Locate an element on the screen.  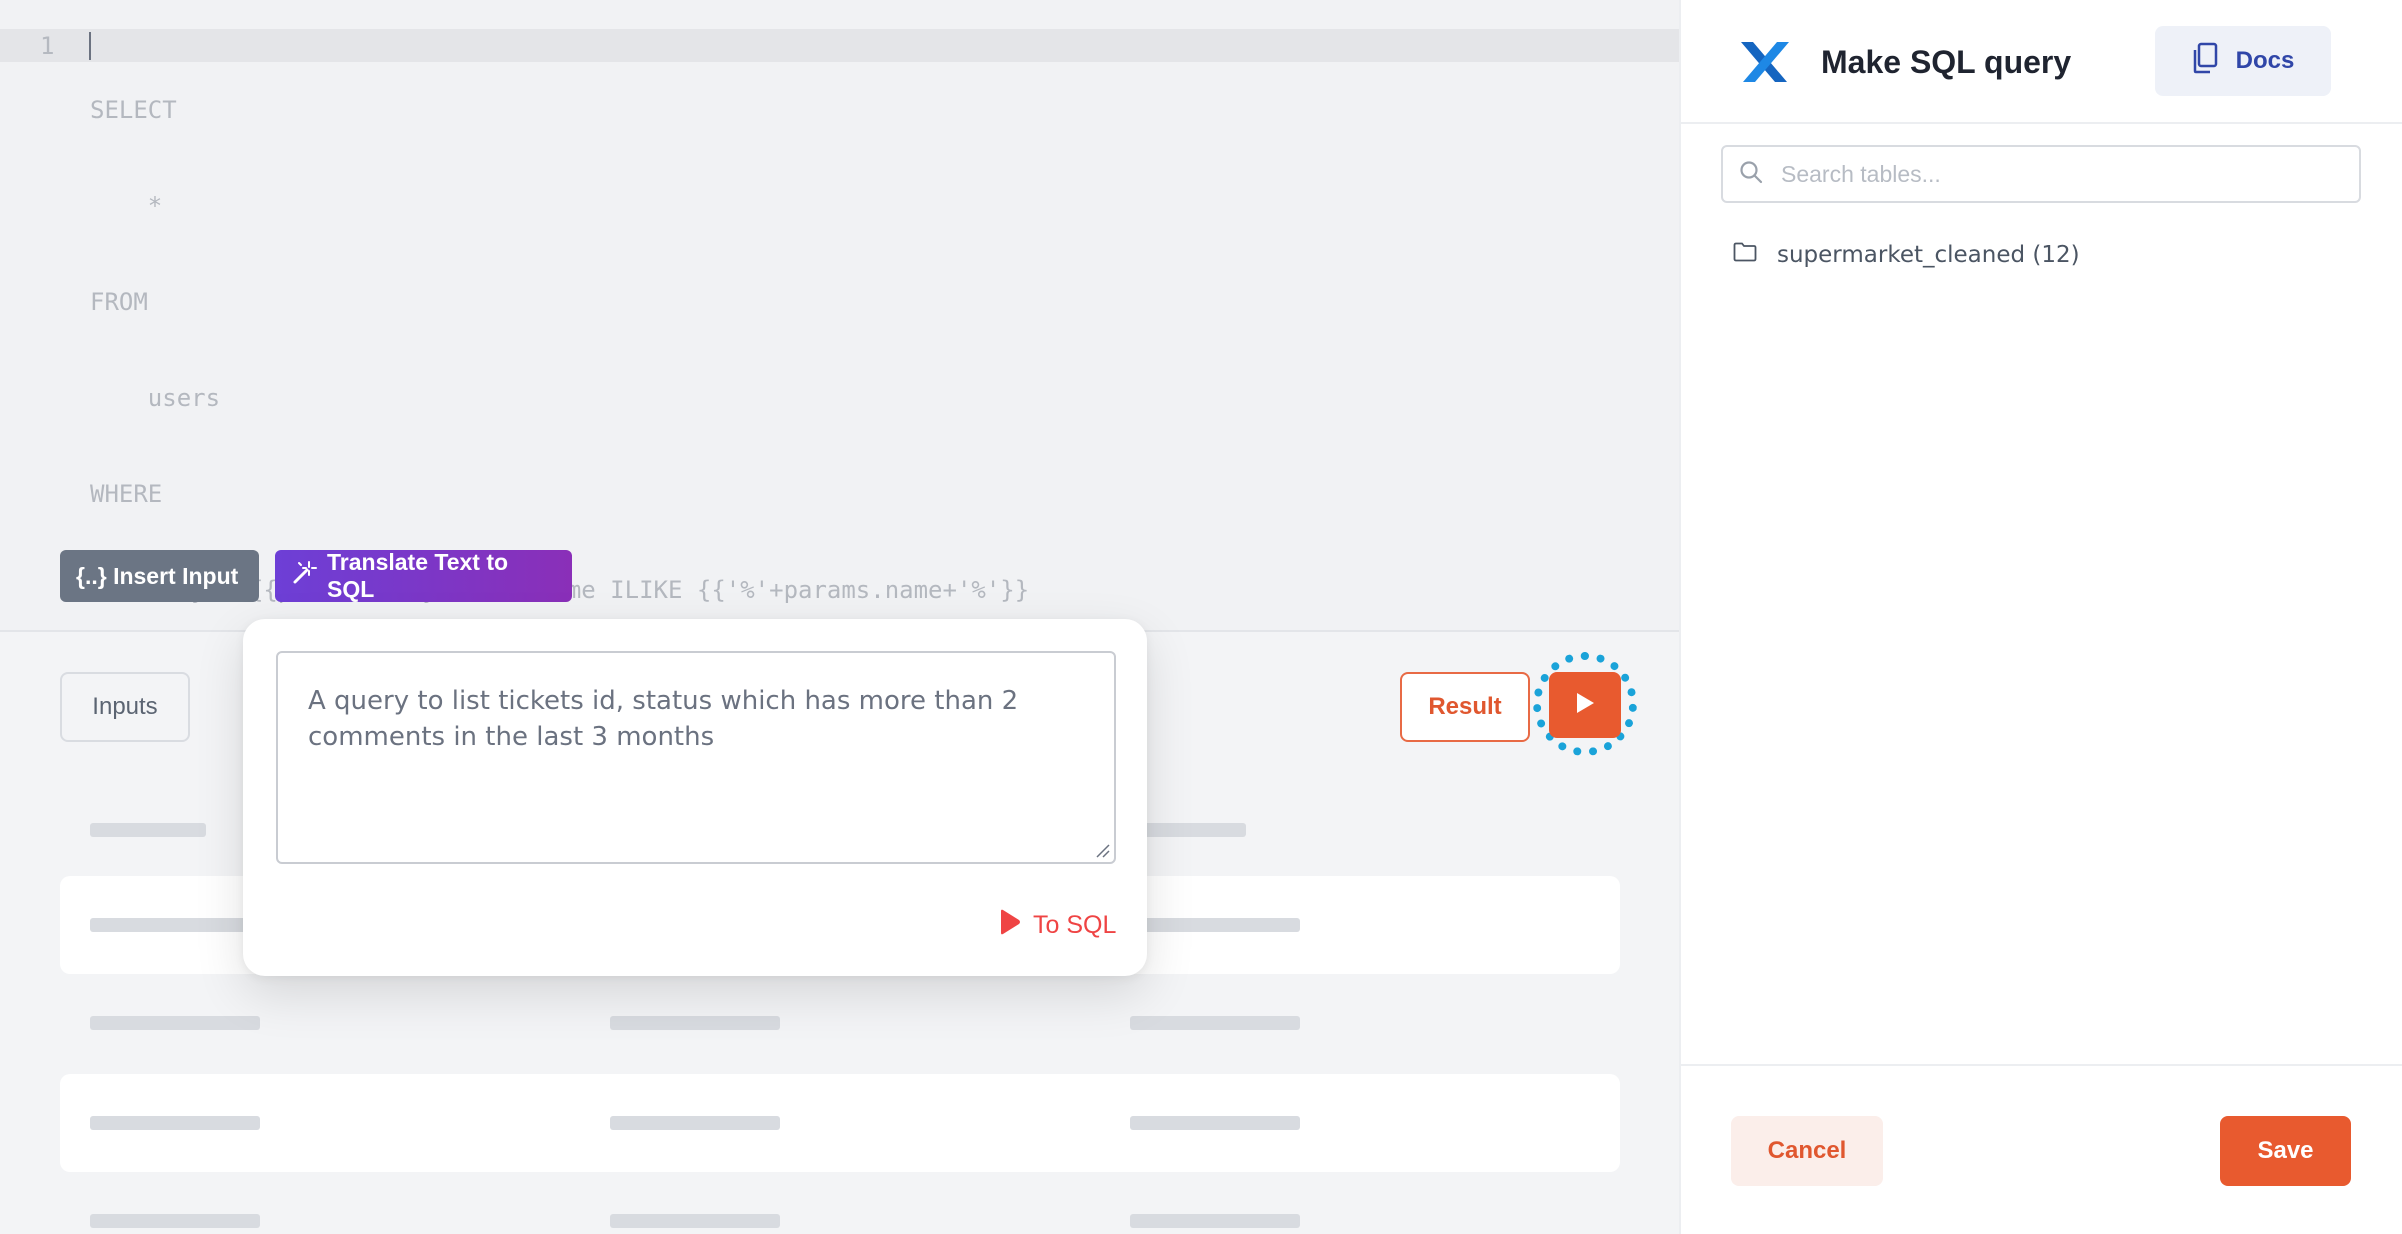
result-button: Result is located at coordinates (1465, 707).